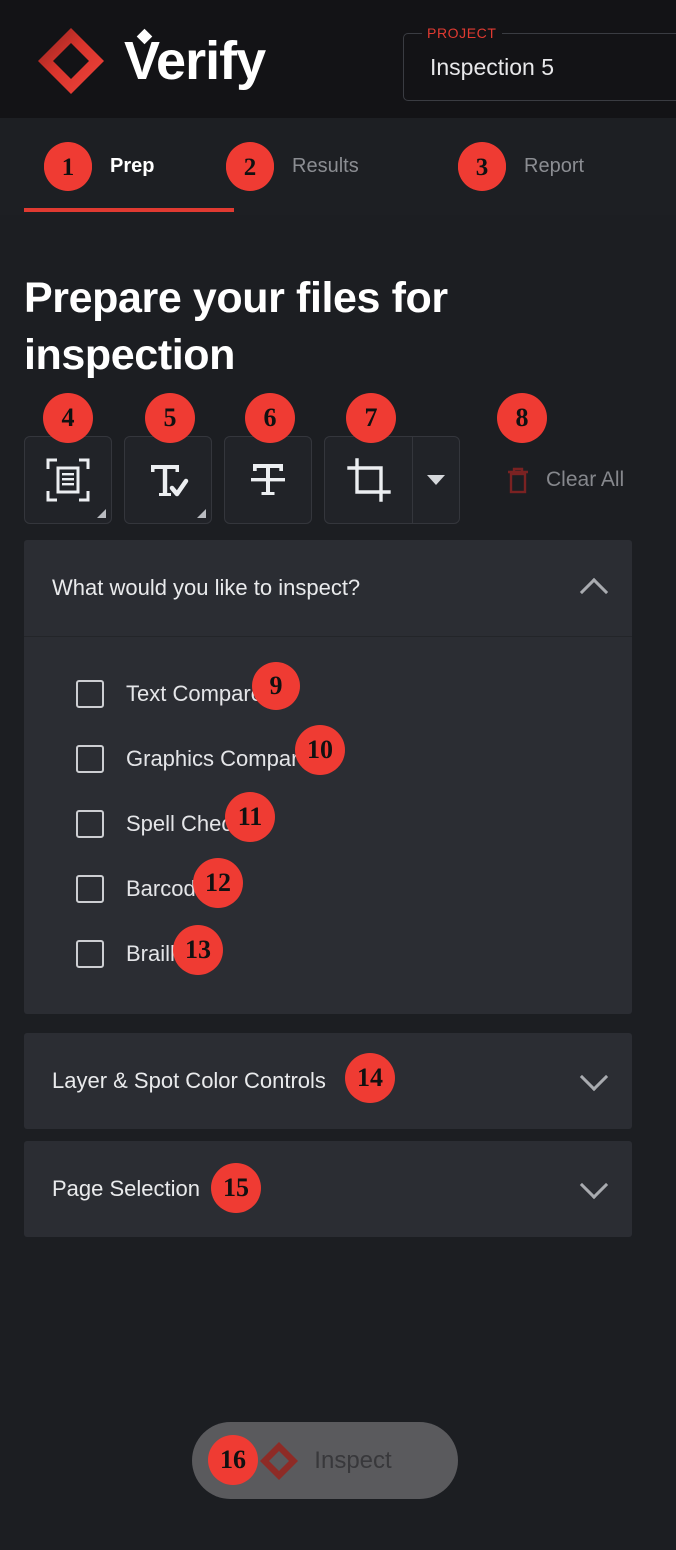  I want to click on annotation-badge-14: 14, so click(370, 1078).